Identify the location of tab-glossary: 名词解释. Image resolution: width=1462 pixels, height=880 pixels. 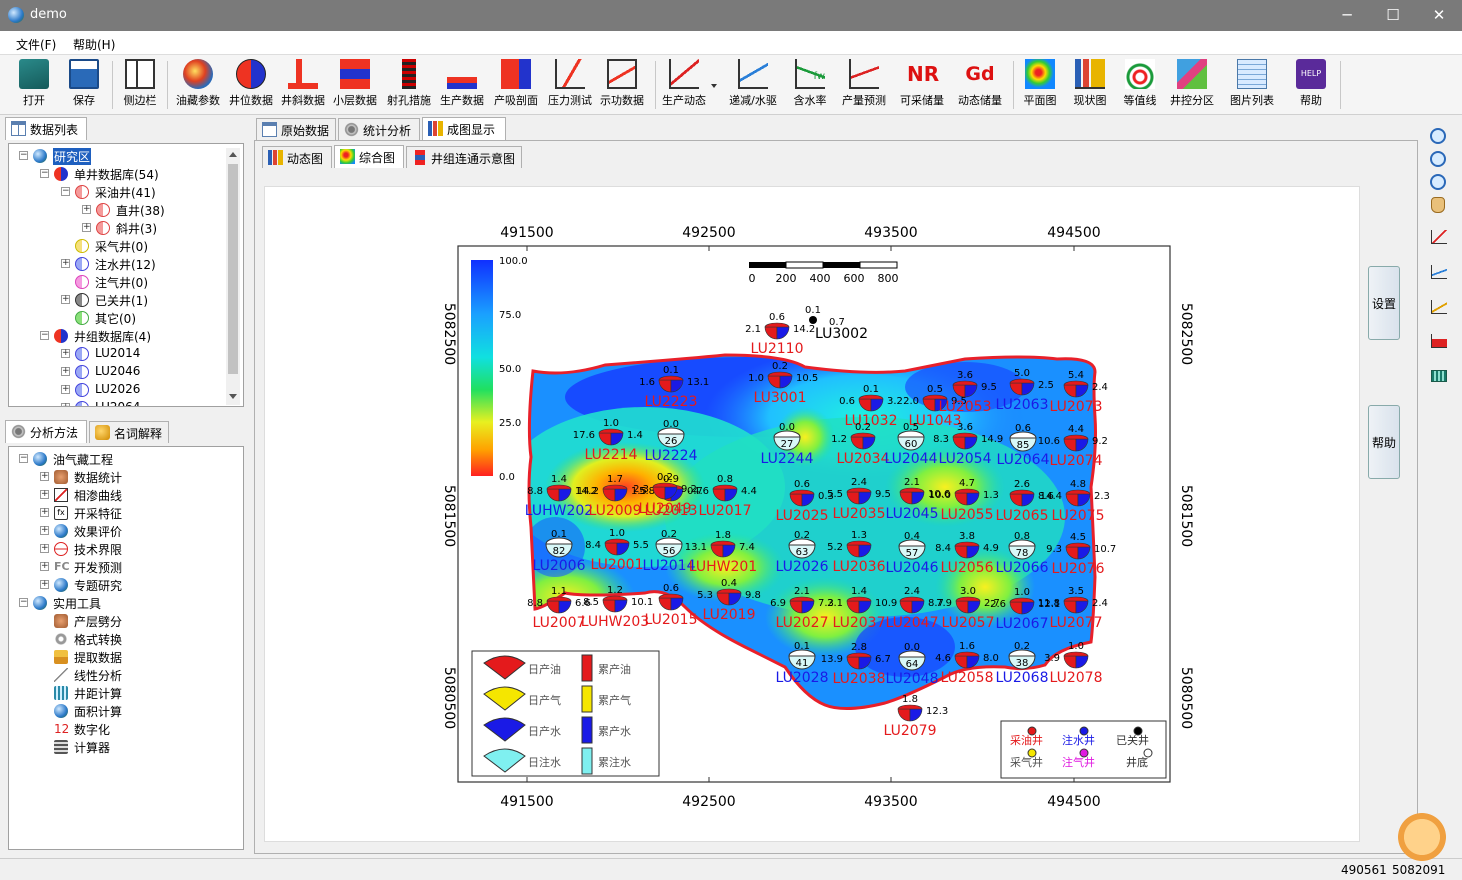
(129, 432).